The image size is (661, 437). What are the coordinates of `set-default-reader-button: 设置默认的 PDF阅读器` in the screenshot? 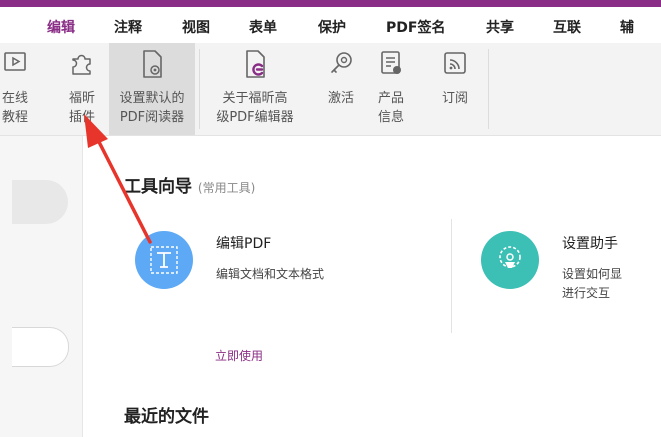 It's located at (152, 89).